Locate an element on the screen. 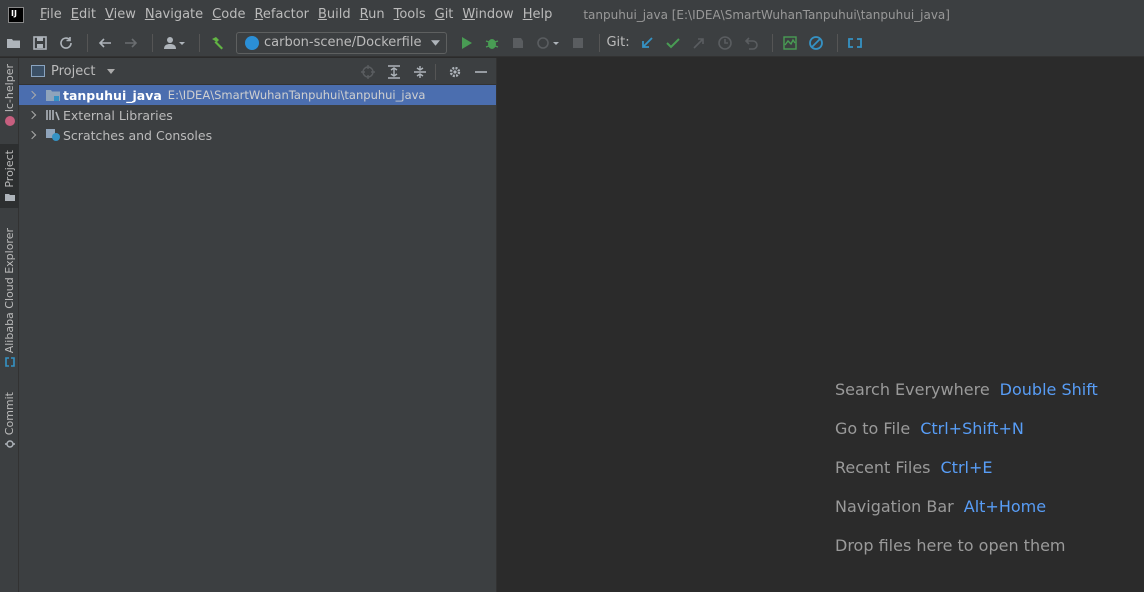  collapse-all-icon is located at coordinates (420, 72).